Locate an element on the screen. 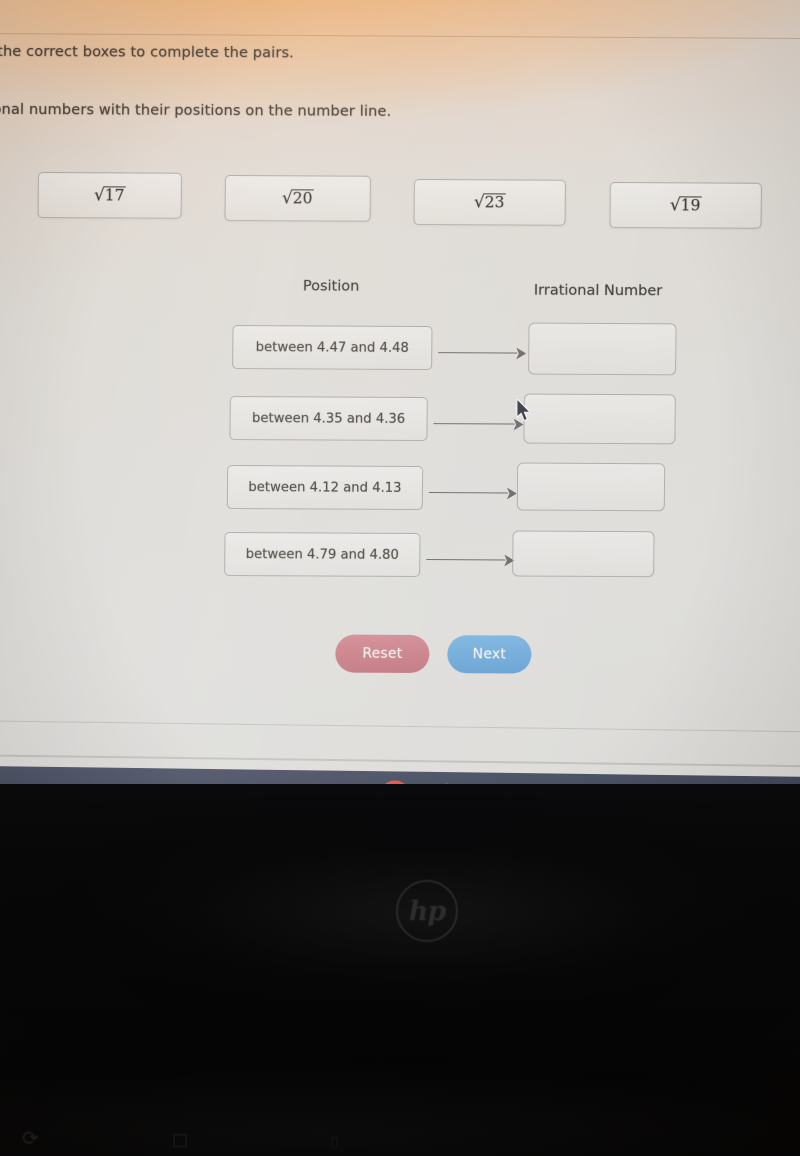 The height and width of the screenshot is (1156, 800). sqrt-expression: √ 17 is located at coordinates (110, 195).